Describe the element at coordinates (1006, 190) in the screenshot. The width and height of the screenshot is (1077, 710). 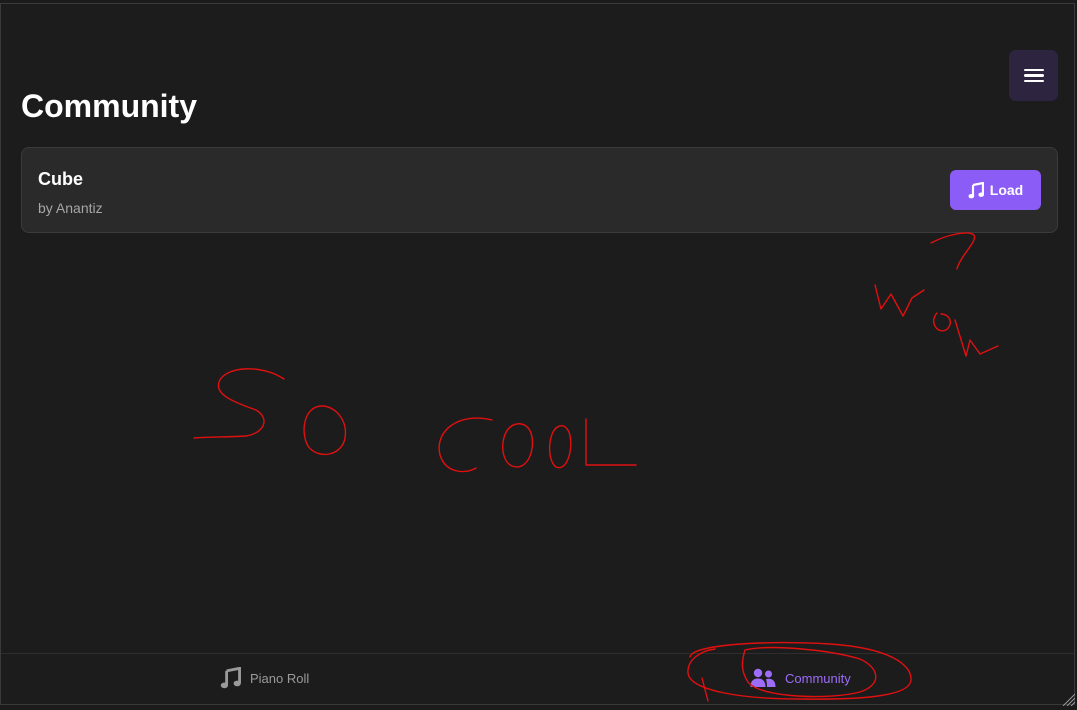
I see `load-button-label: Load` at that location.